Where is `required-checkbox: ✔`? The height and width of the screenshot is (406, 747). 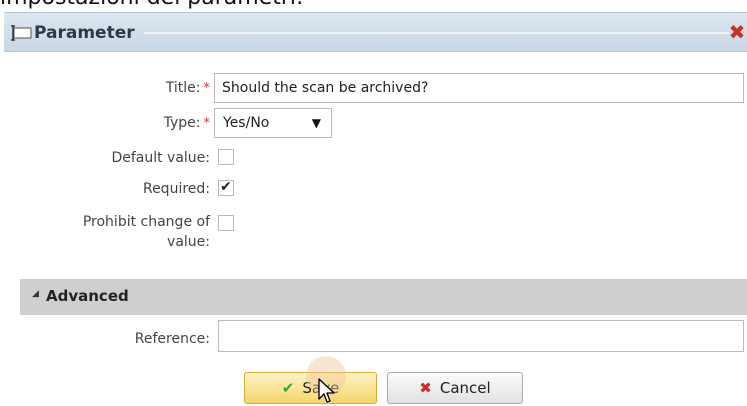
required-checkbox: ✔ is located at coordinates (226, 187).